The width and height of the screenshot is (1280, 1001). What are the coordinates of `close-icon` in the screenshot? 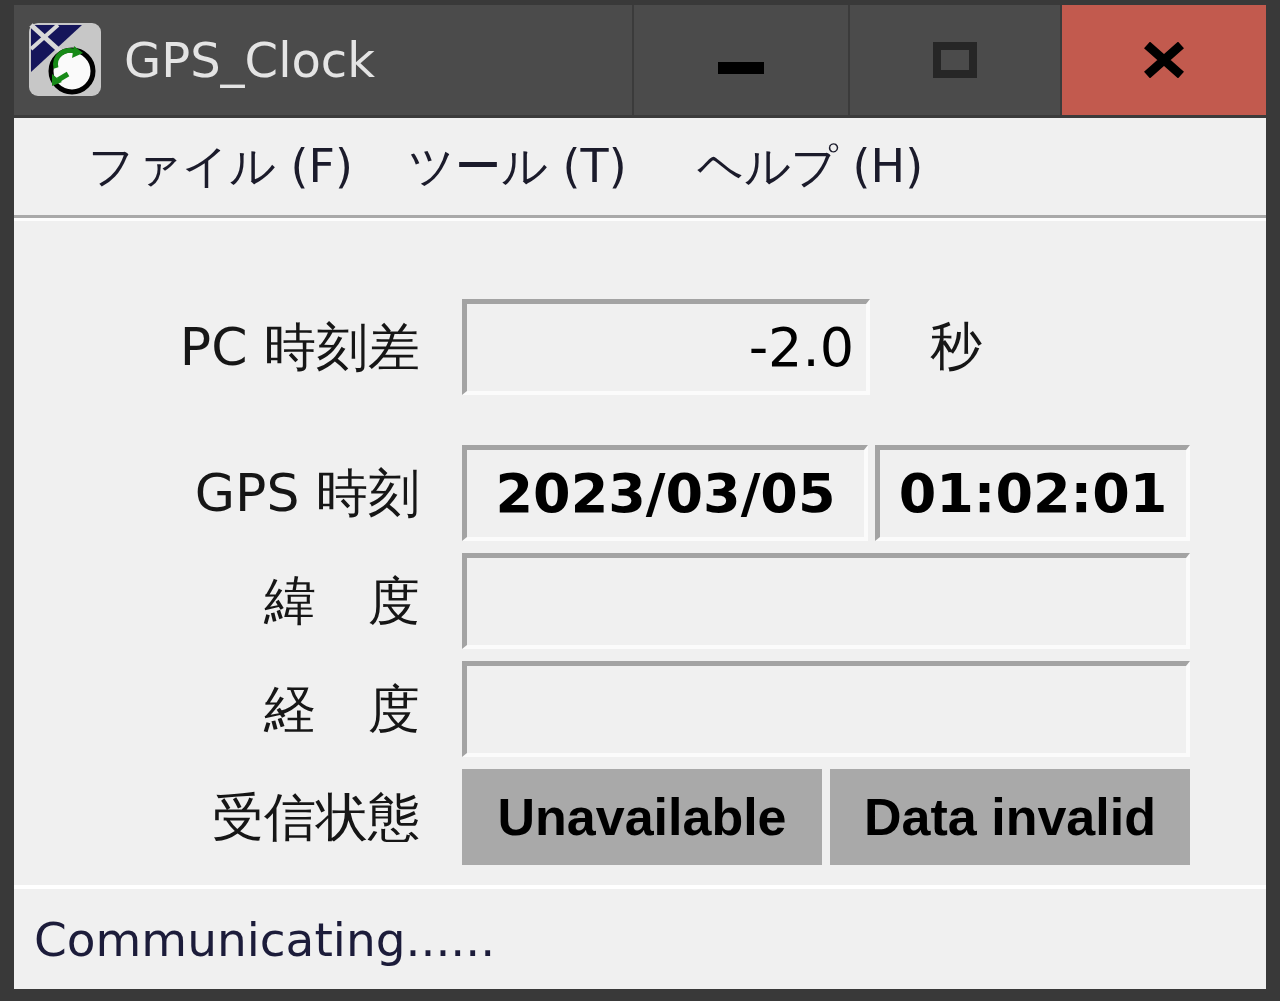 It's located at (1164, 60).